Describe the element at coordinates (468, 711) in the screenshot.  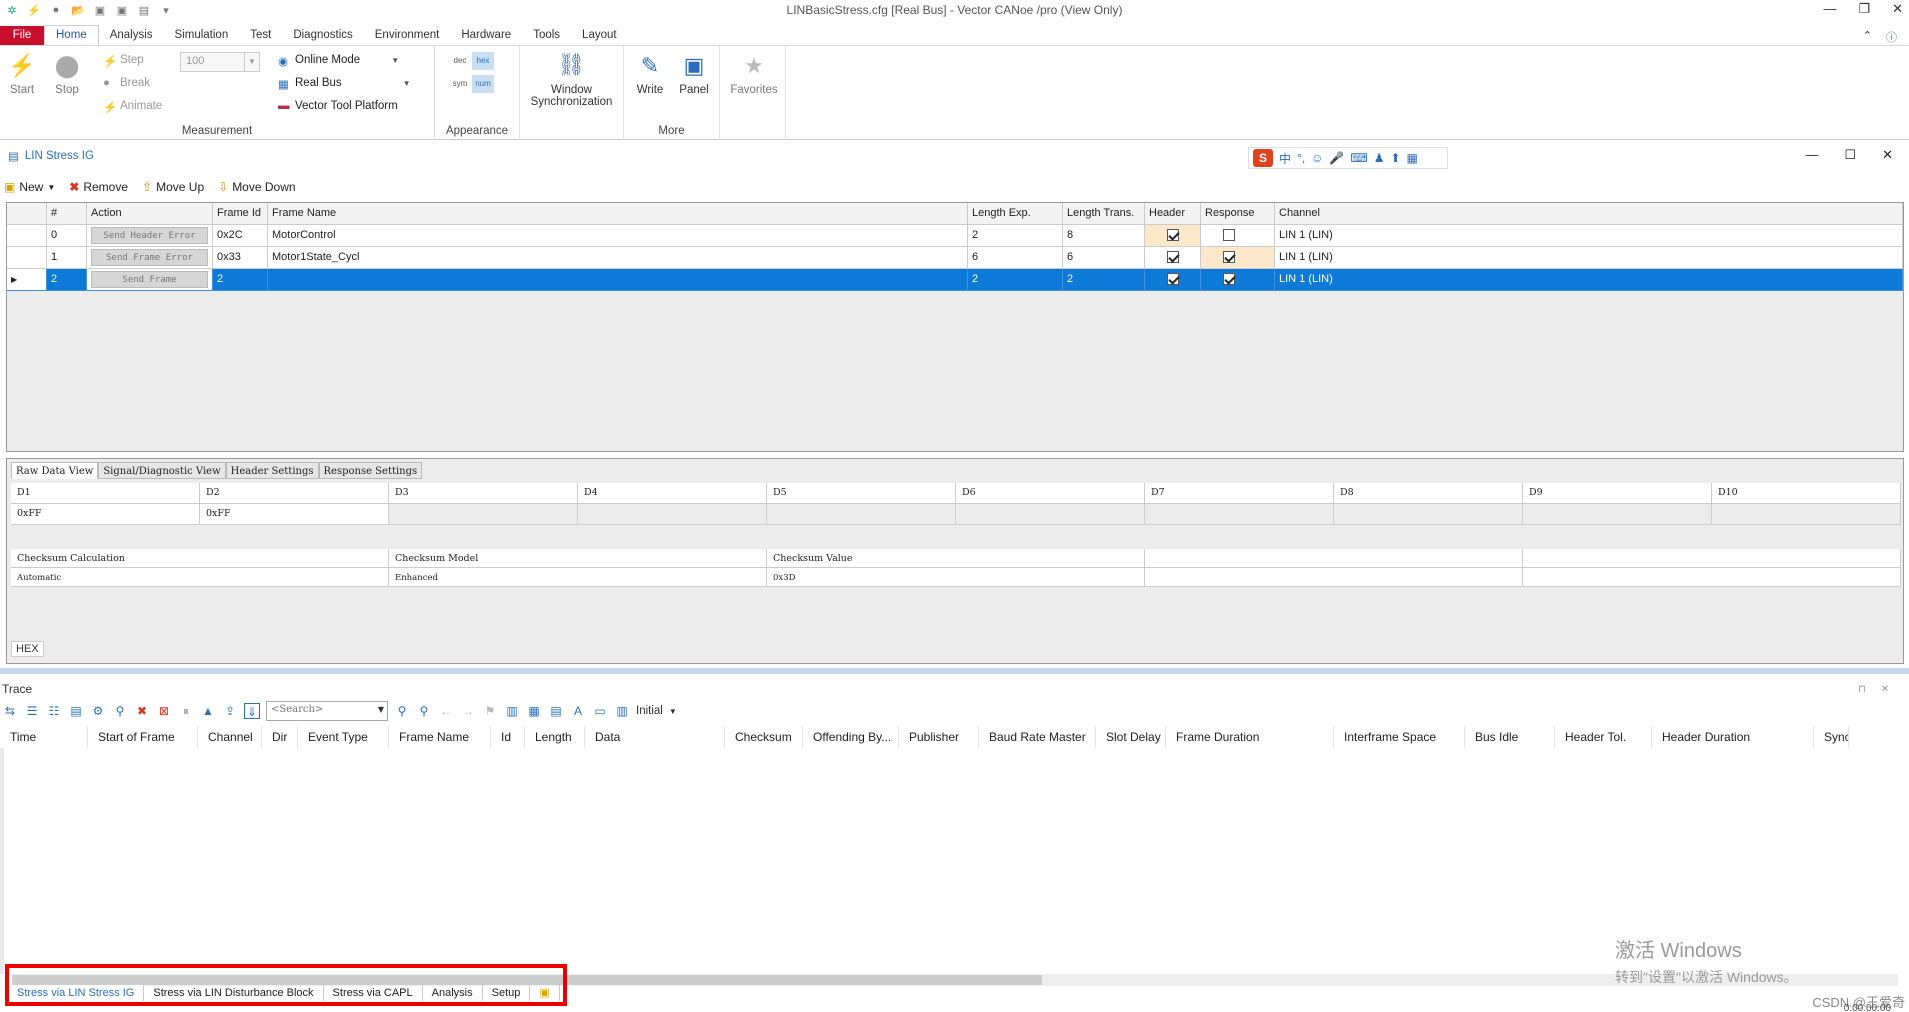
I see `nav-forward-icon: →` at that location.